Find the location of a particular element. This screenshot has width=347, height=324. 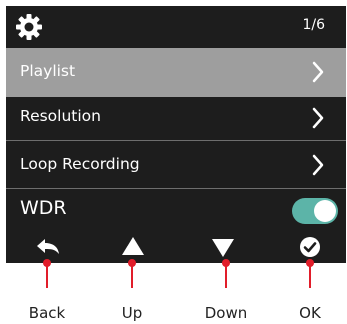

wdr-toggle is located at coordinates (315, 211).